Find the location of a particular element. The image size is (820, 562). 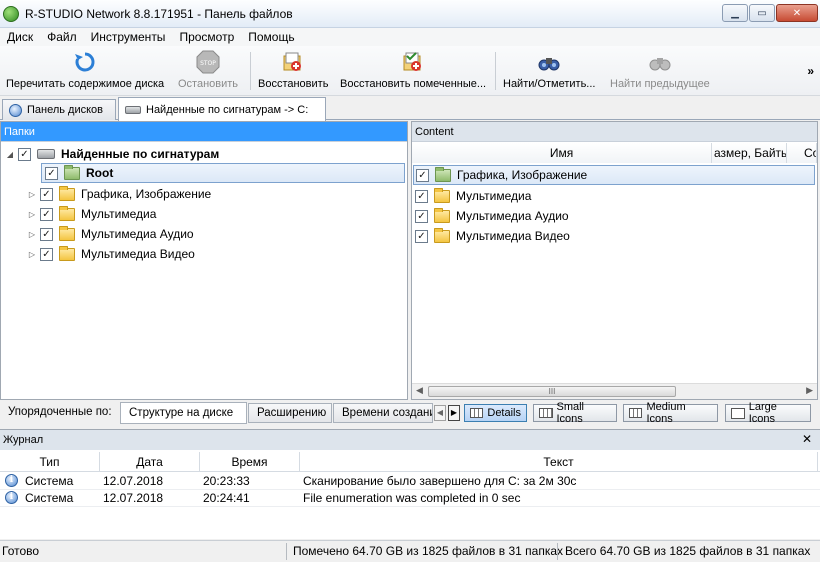

list-item-label: Мультимедиа Видео is located at coordinates (513, 236).